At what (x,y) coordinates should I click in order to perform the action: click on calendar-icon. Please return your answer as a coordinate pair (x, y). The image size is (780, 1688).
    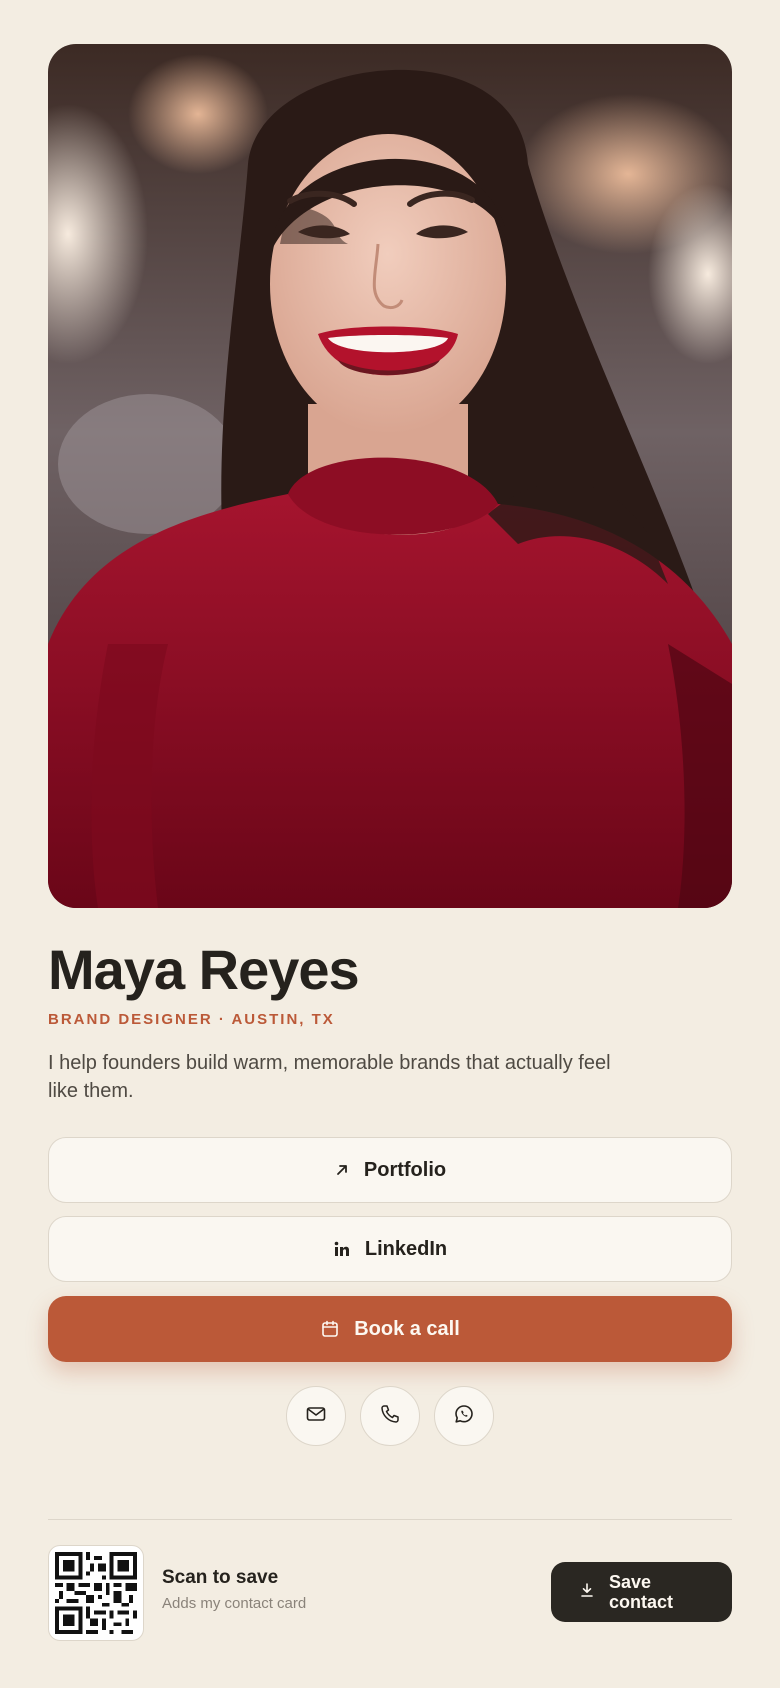
    Looking at the image, I should click on (330, 1329).